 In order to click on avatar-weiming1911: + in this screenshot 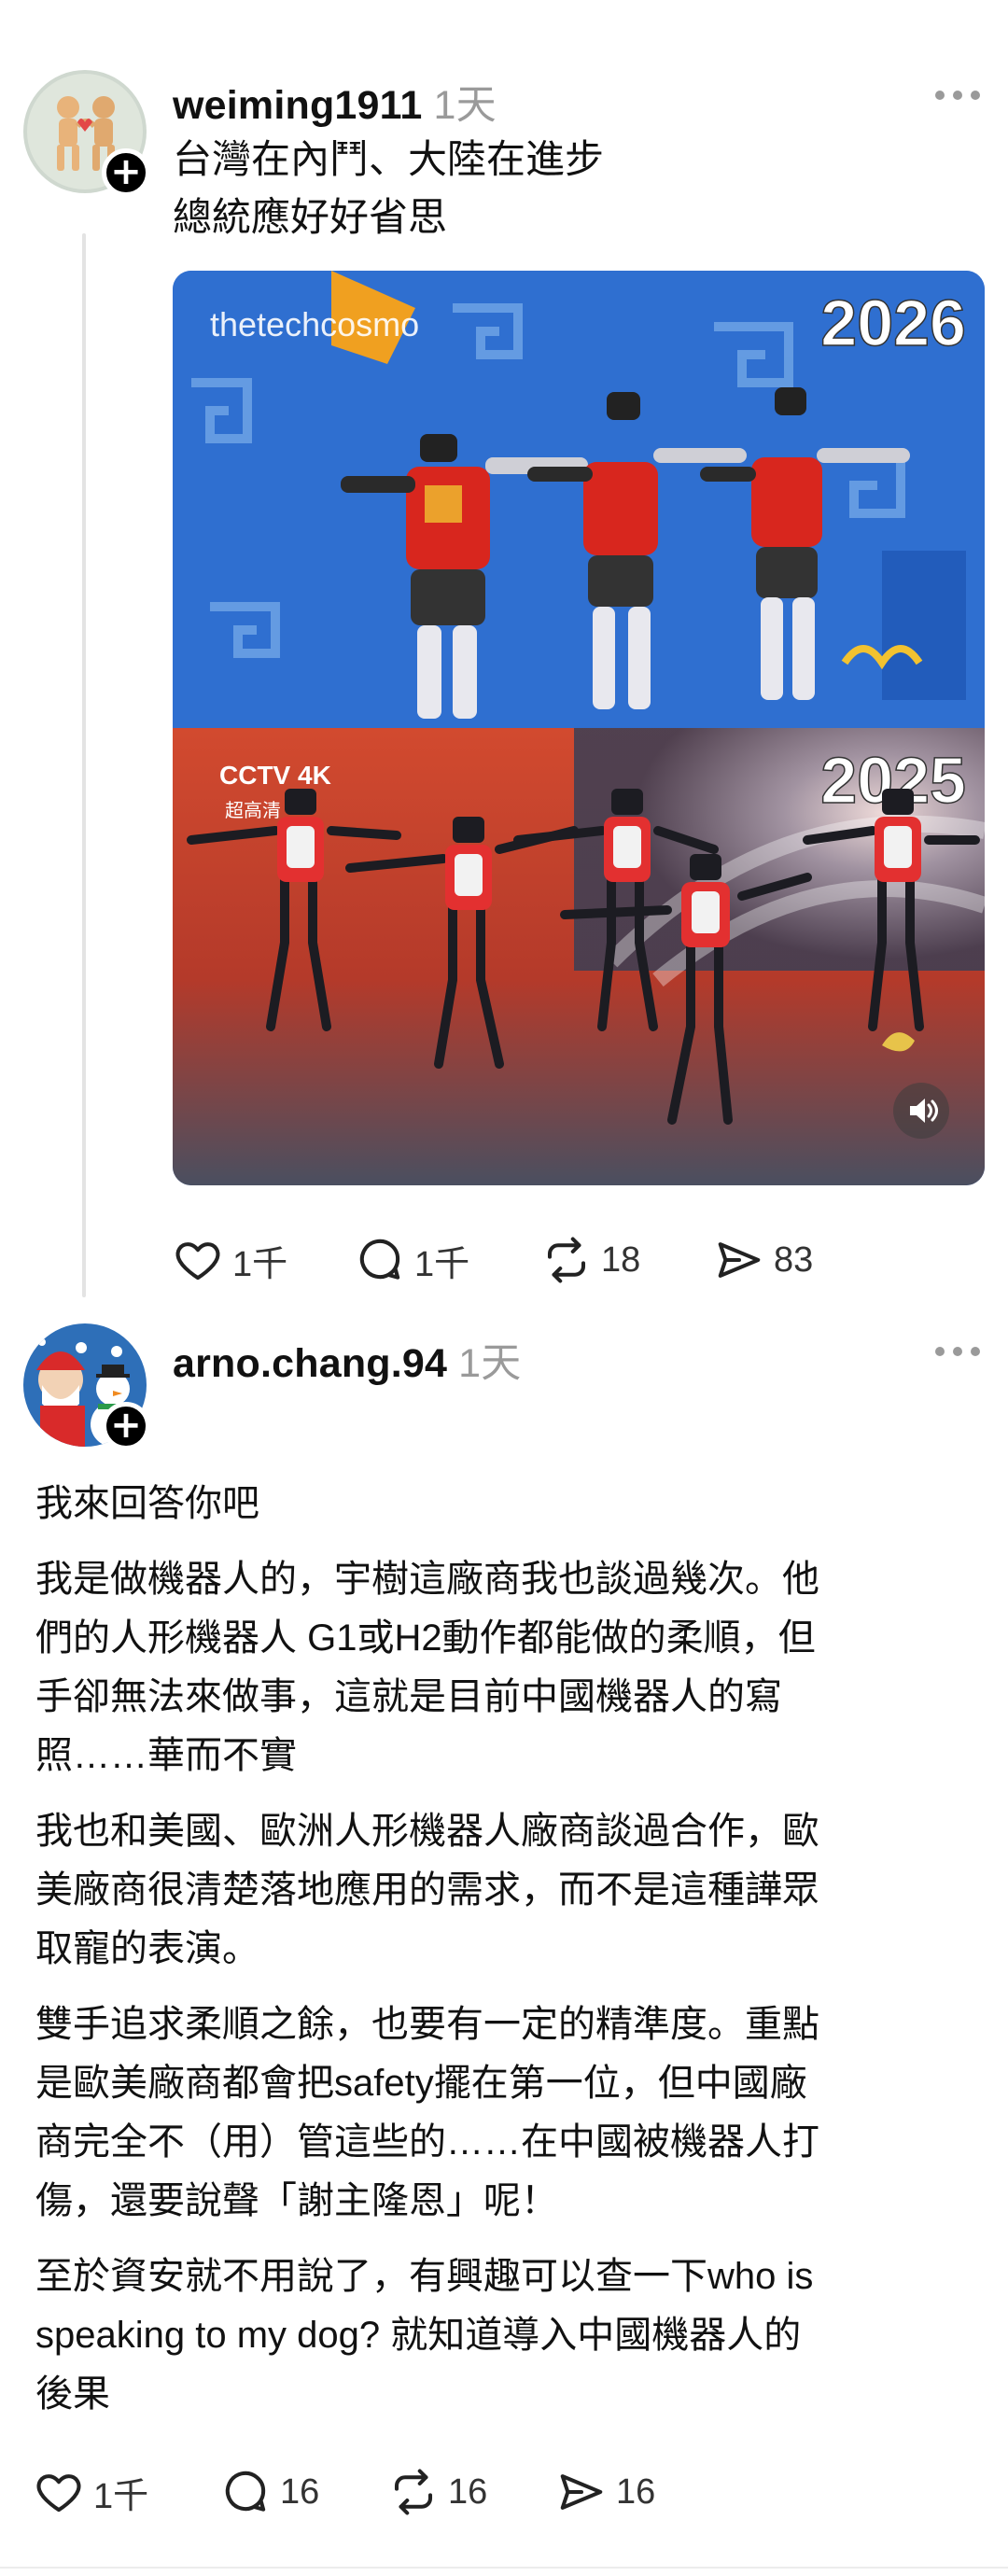, I will do `click(86, 133)`.